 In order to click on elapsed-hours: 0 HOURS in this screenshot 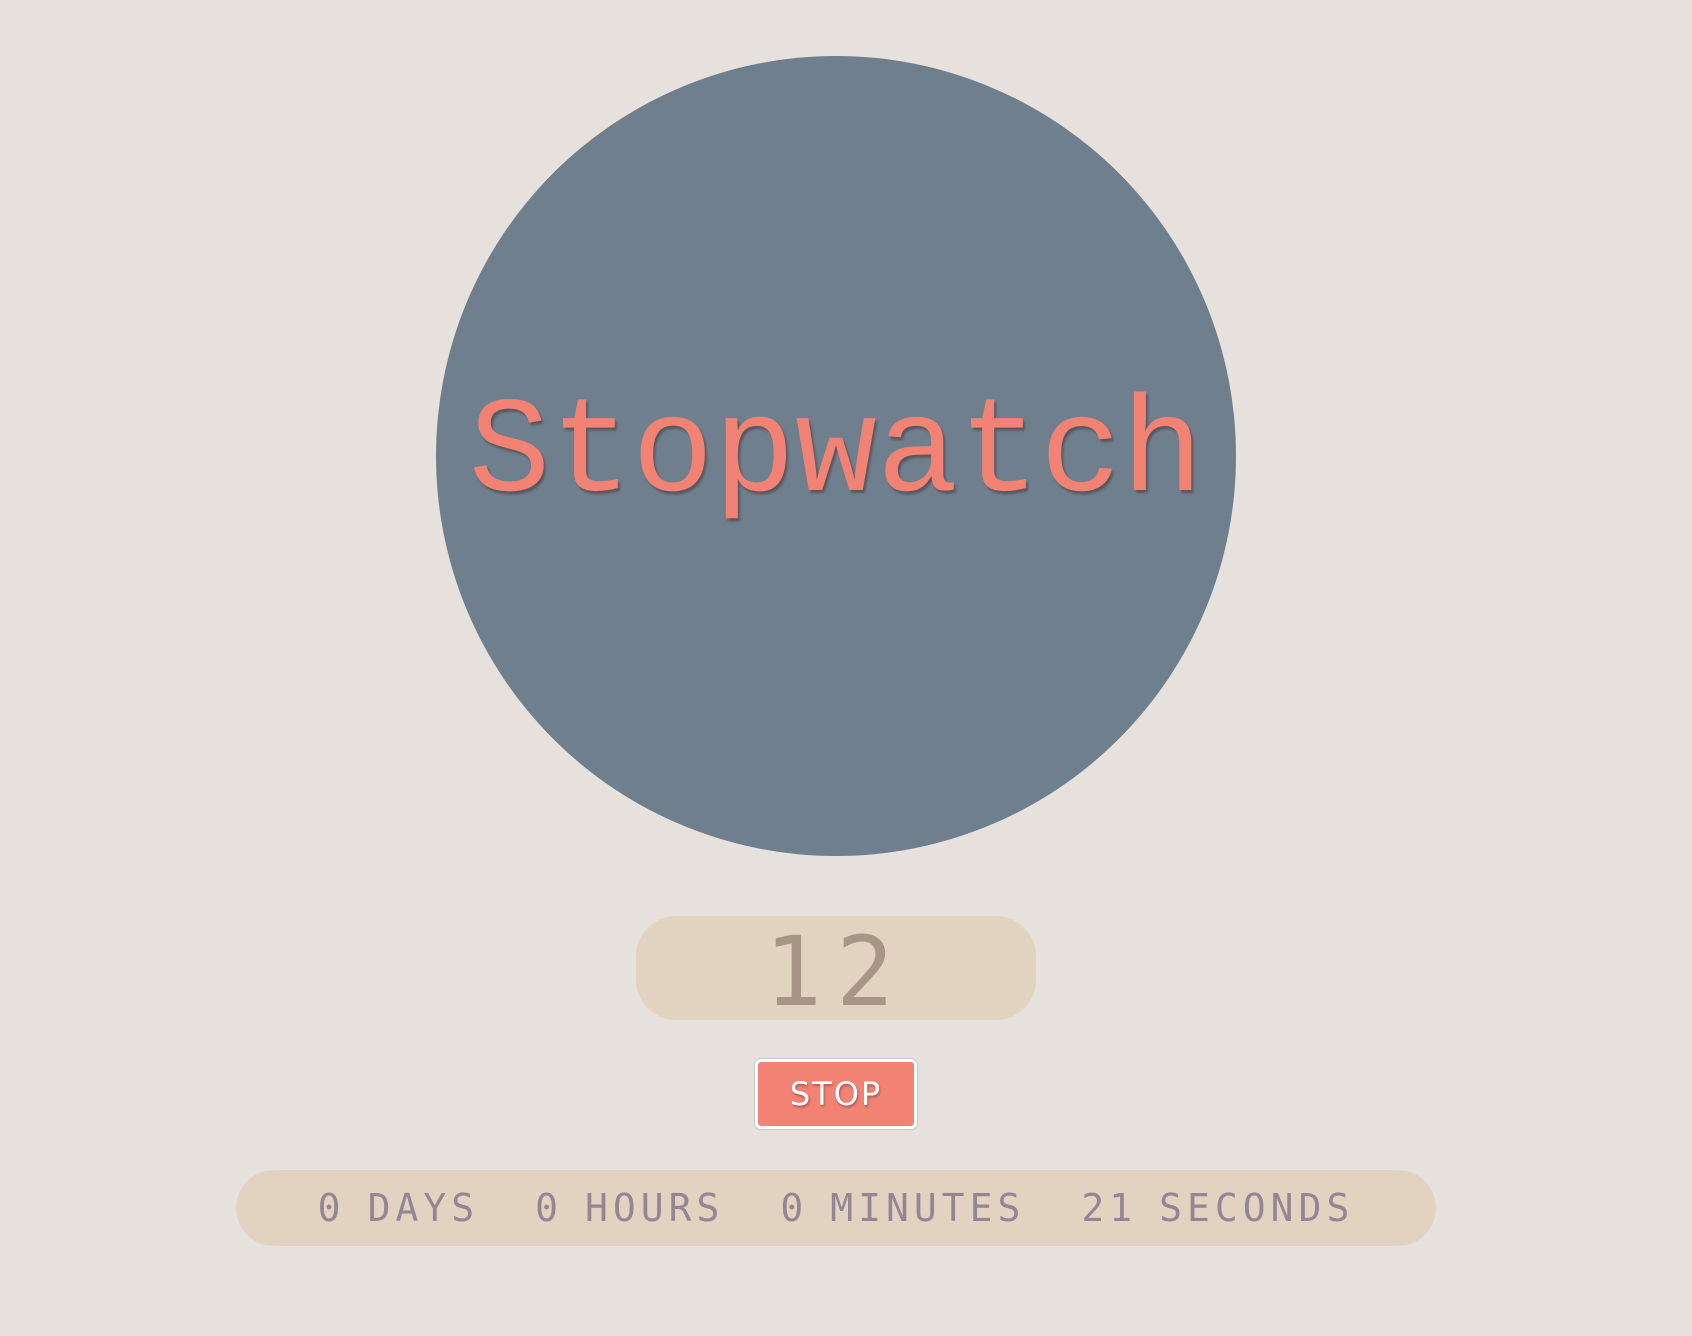, I will do `click(629, 1208)`.